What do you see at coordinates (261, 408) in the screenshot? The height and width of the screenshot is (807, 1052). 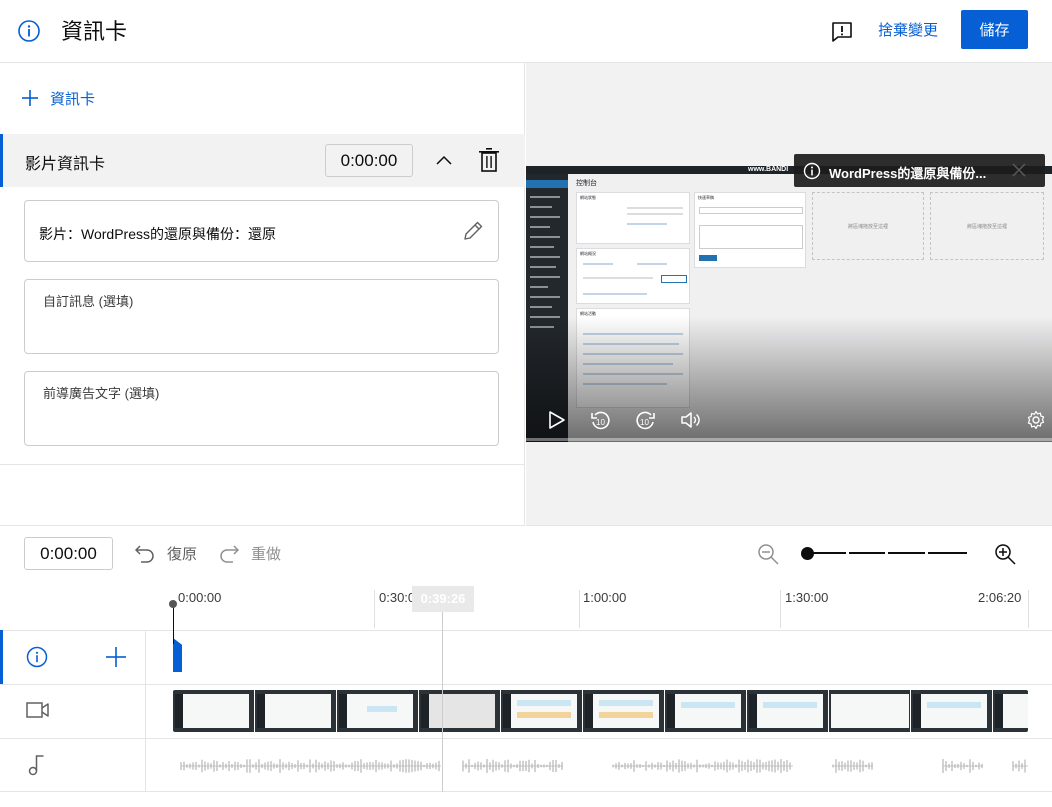 I see `teaser-text-field: 前導廣告文字 (選填)` at bounding box center [261, 408].